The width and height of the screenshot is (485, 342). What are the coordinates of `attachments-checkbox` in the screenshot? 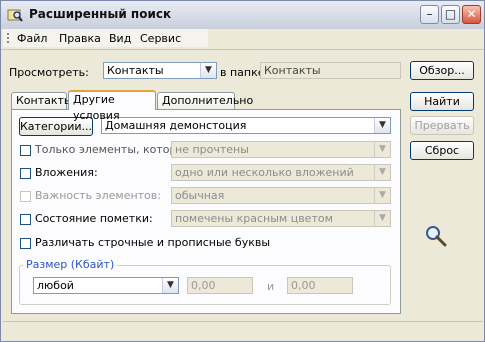 It's located at (25, 173).